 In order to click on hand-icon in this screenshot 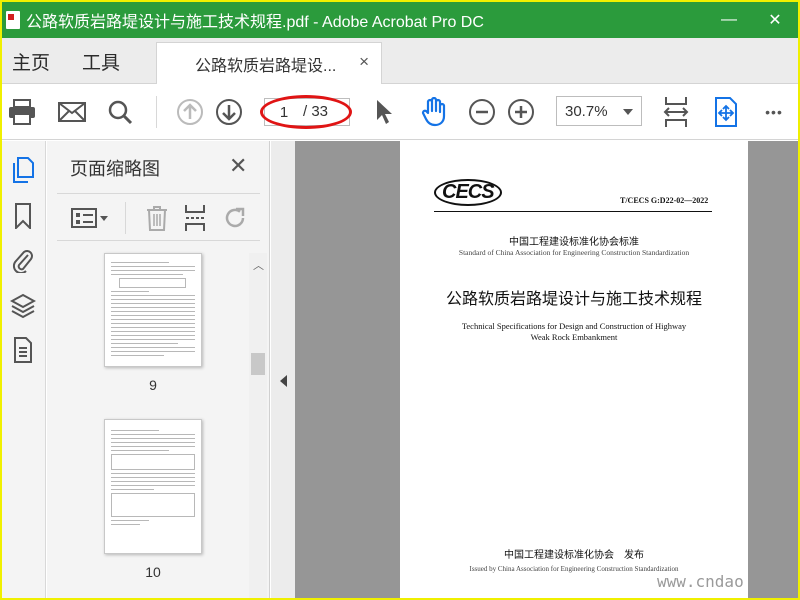, I will do `click(433, 112)`.